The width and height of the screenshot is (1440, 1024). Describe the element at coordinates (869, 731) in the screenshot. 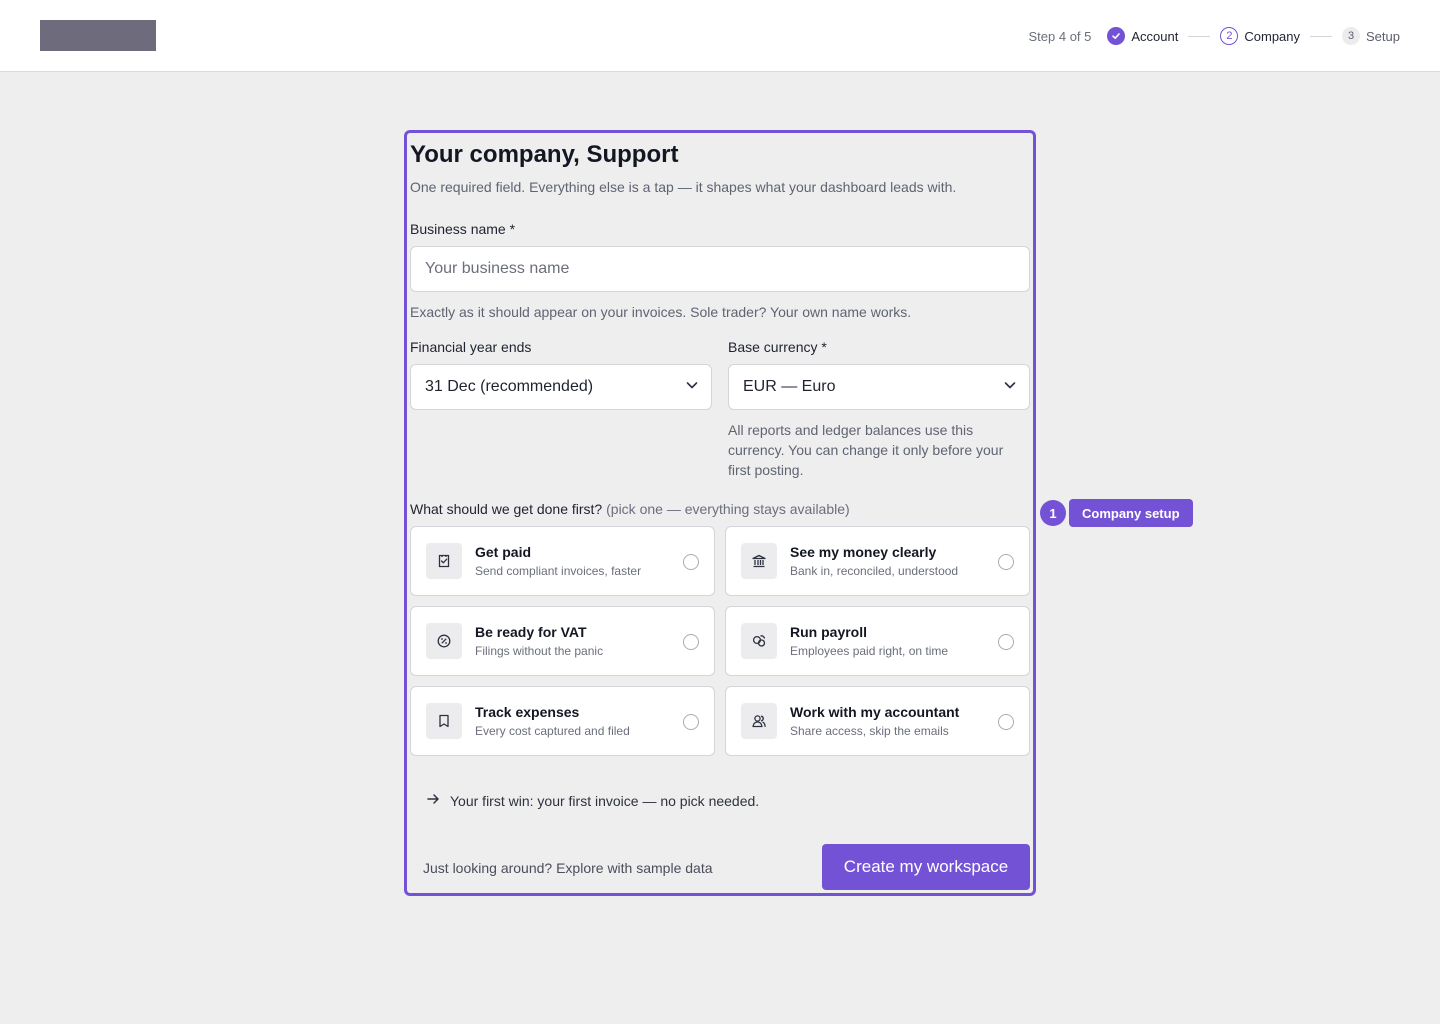

I see `option-desc: Share access, skip the emails` at that location.